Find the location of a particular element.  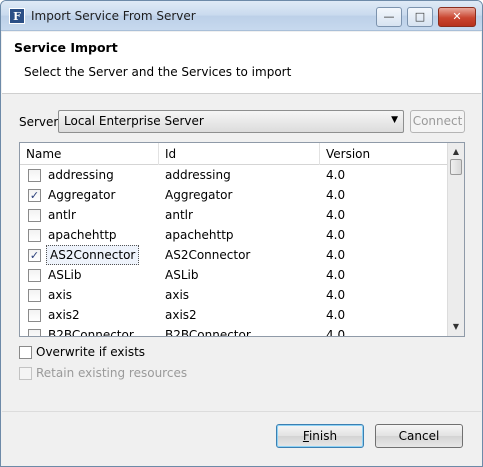

table-row: ✓ Aggregator Aggregator 4.0 is located at coordinates (234, 195).